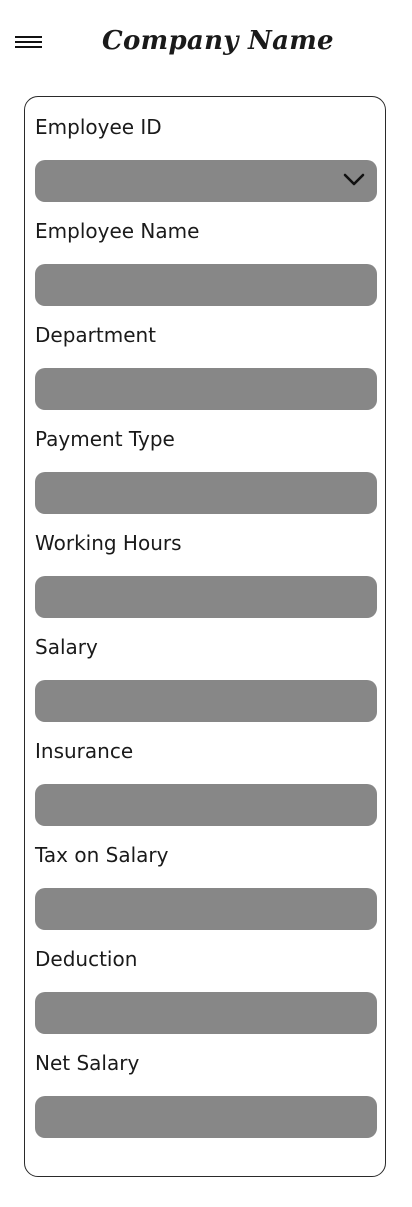 The image size is (412, 1207). Describe the element at coordinates (206, 805) in the screenshot. I see `insurance-input` at that location.